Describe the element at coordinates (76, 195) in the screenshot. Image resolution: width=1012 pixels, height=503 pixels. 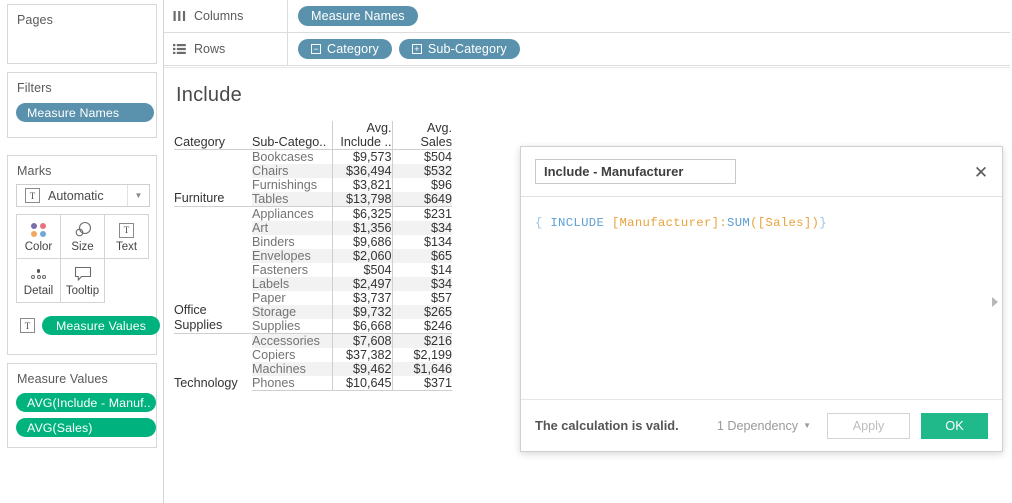
I see `mark-type-label: Automatic` at that location.